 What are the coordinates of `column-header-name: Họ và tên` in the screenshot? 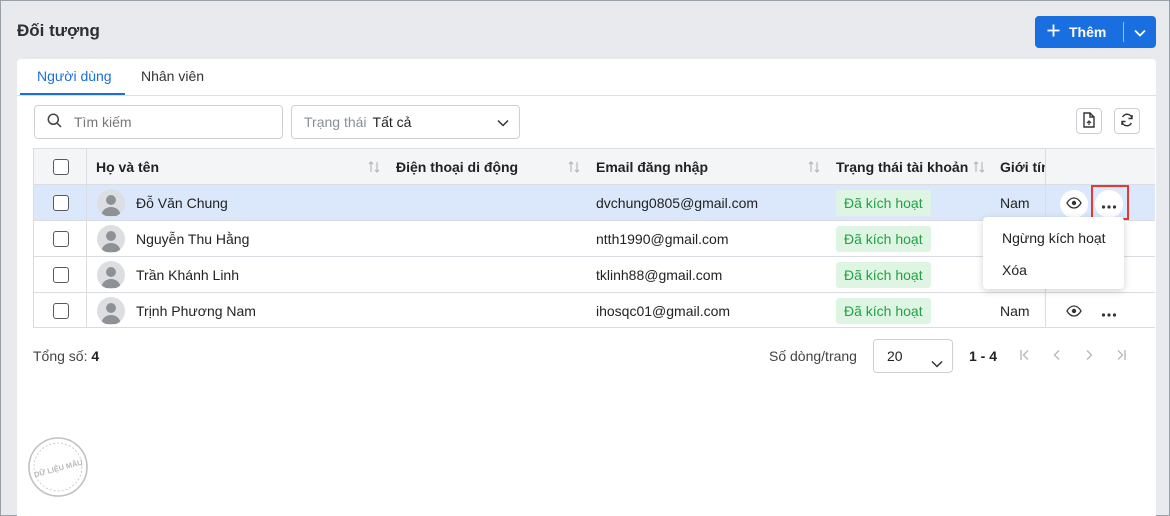 It's located at (127, 167).